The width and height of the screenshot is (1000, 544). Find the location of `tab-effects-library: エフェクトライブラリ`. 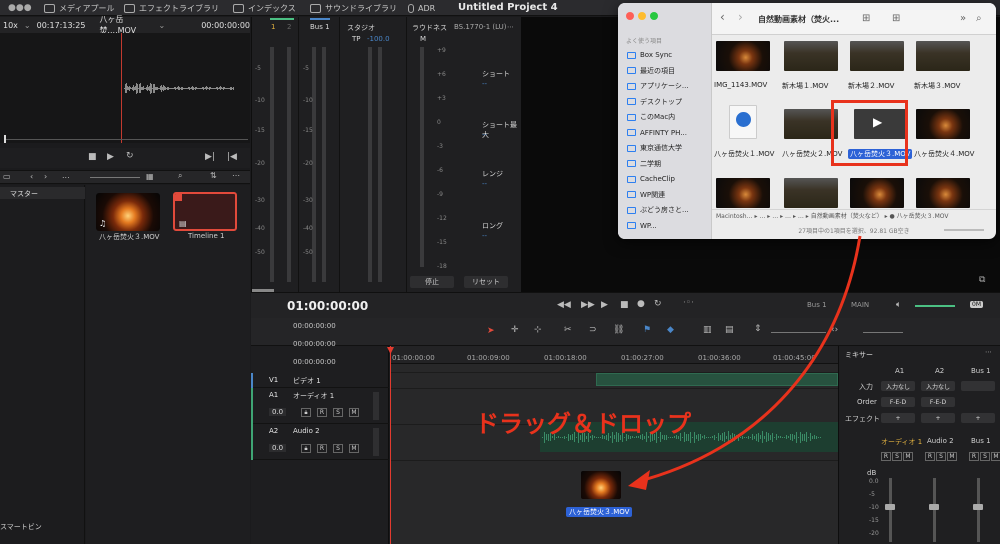

tab-effects-library: エフェクトライブラリ is located at coordinates (171, 8).